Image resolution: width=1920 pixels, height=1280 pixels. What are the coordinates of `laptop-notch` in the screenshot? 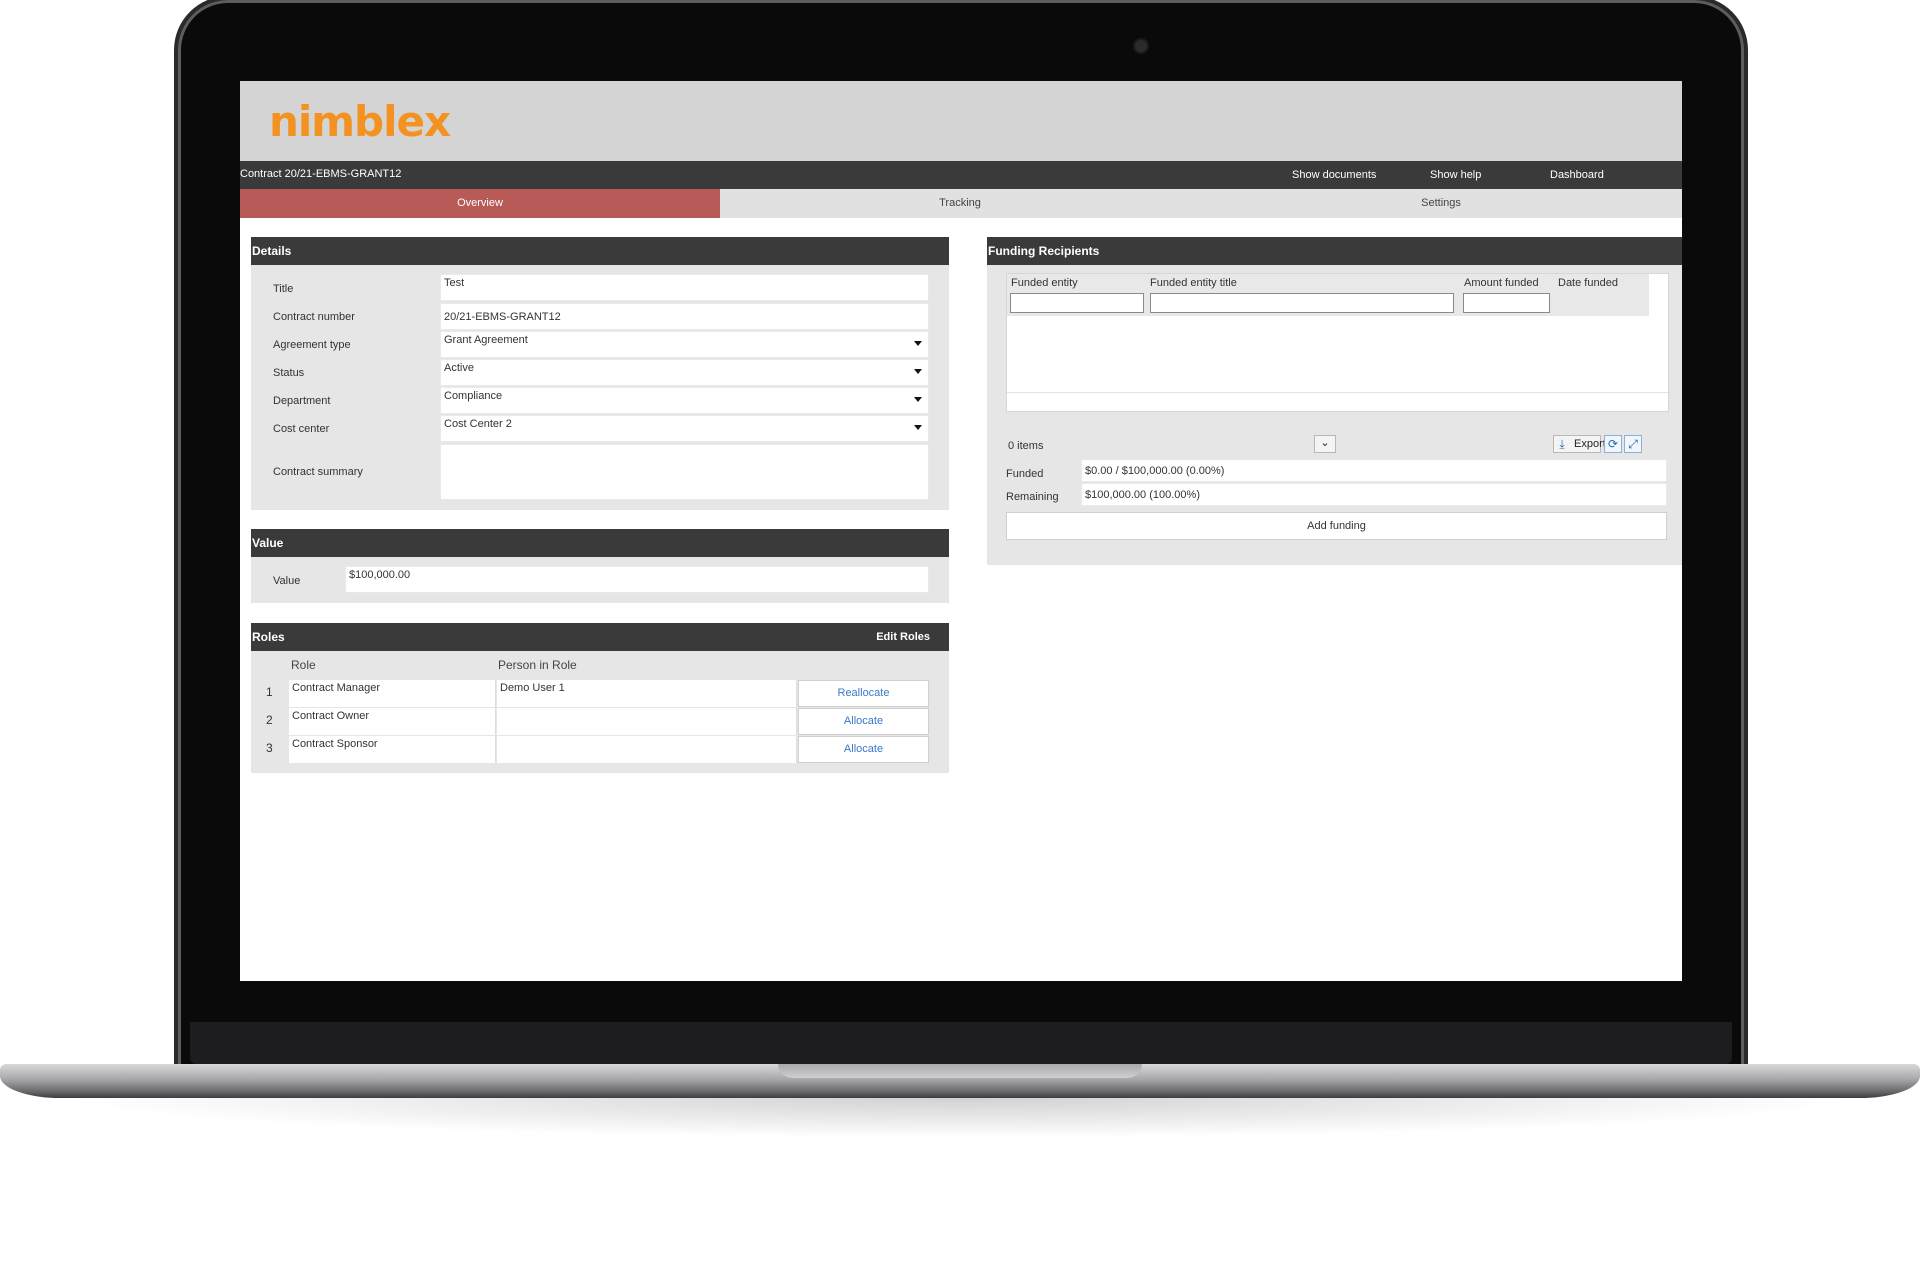 It's located at (960, 1071).